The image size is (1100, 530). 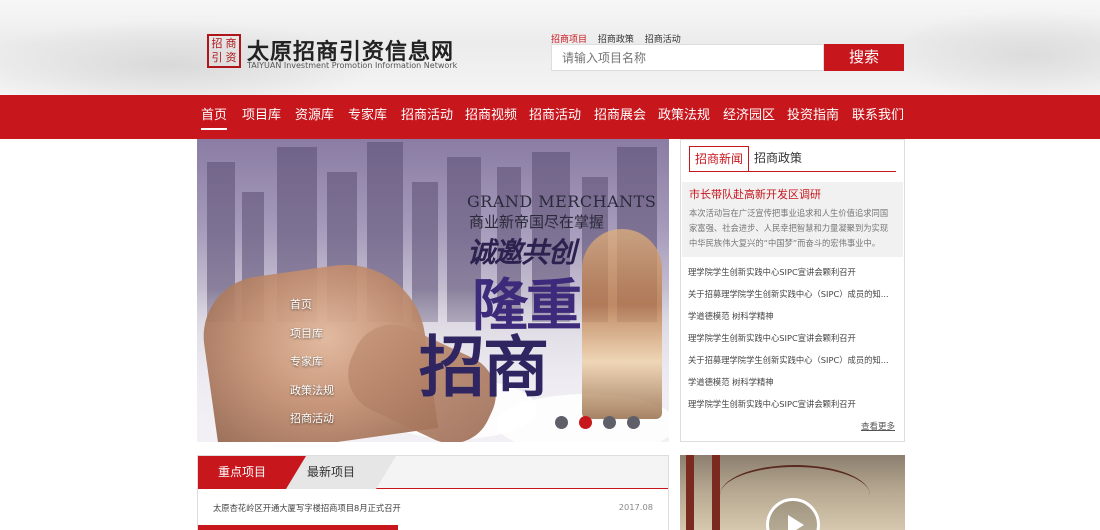 What do you see at coordinates (878, 117) in the screenshot?
I see `nav-item-contact: 联系我们` at bounding box center [878, 117].